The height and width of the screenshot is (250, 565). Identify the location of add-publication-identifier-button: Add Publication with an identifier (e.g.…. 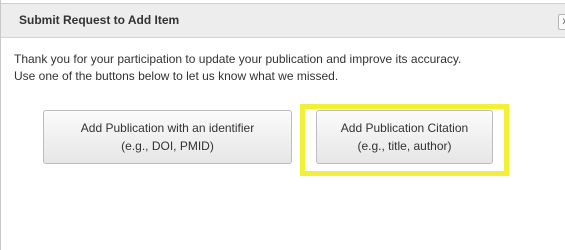
(167, 137).